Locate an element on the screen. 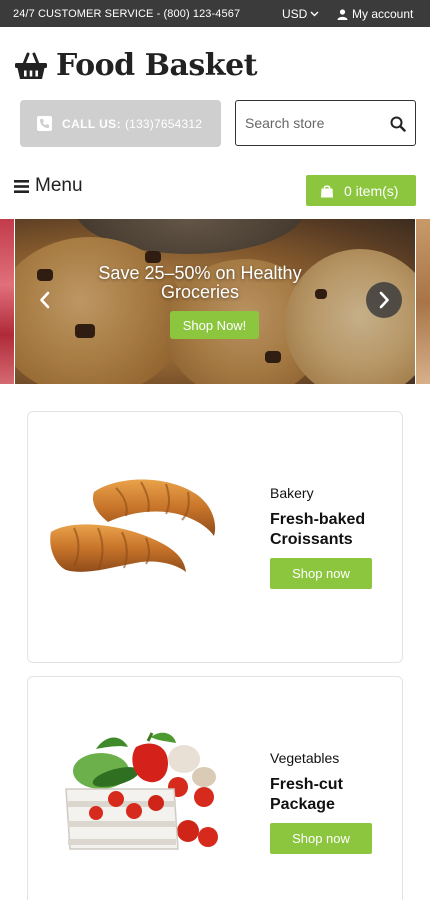 The width and height of the screenshot is (430, 900). shopping-bag-icon is located at coordinates (327, 190).